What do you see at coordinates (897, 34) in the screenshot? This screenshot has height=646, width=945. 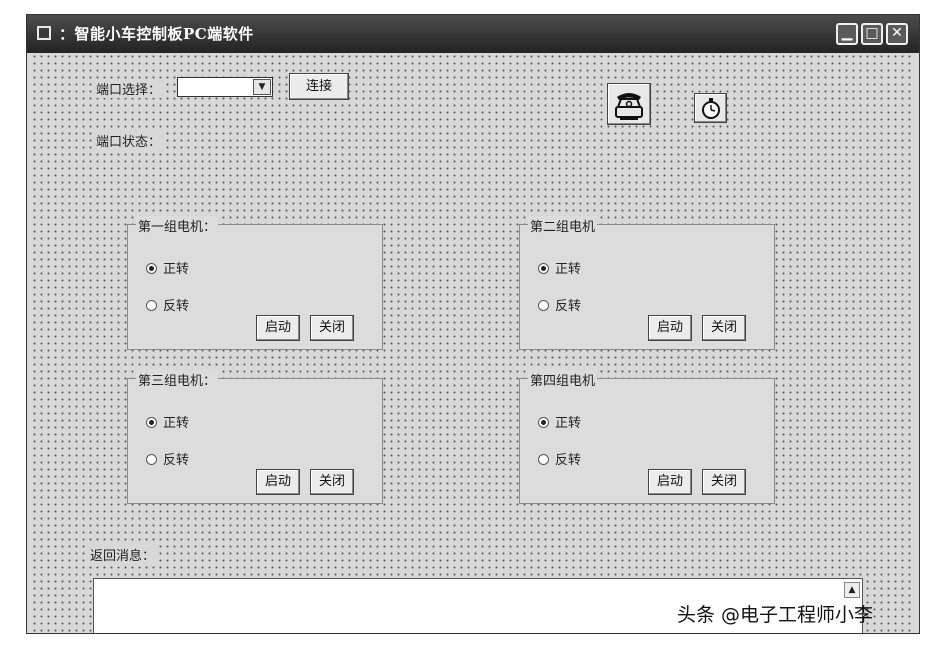 I see `close-button: ✕` at bounding box center [897, 34].